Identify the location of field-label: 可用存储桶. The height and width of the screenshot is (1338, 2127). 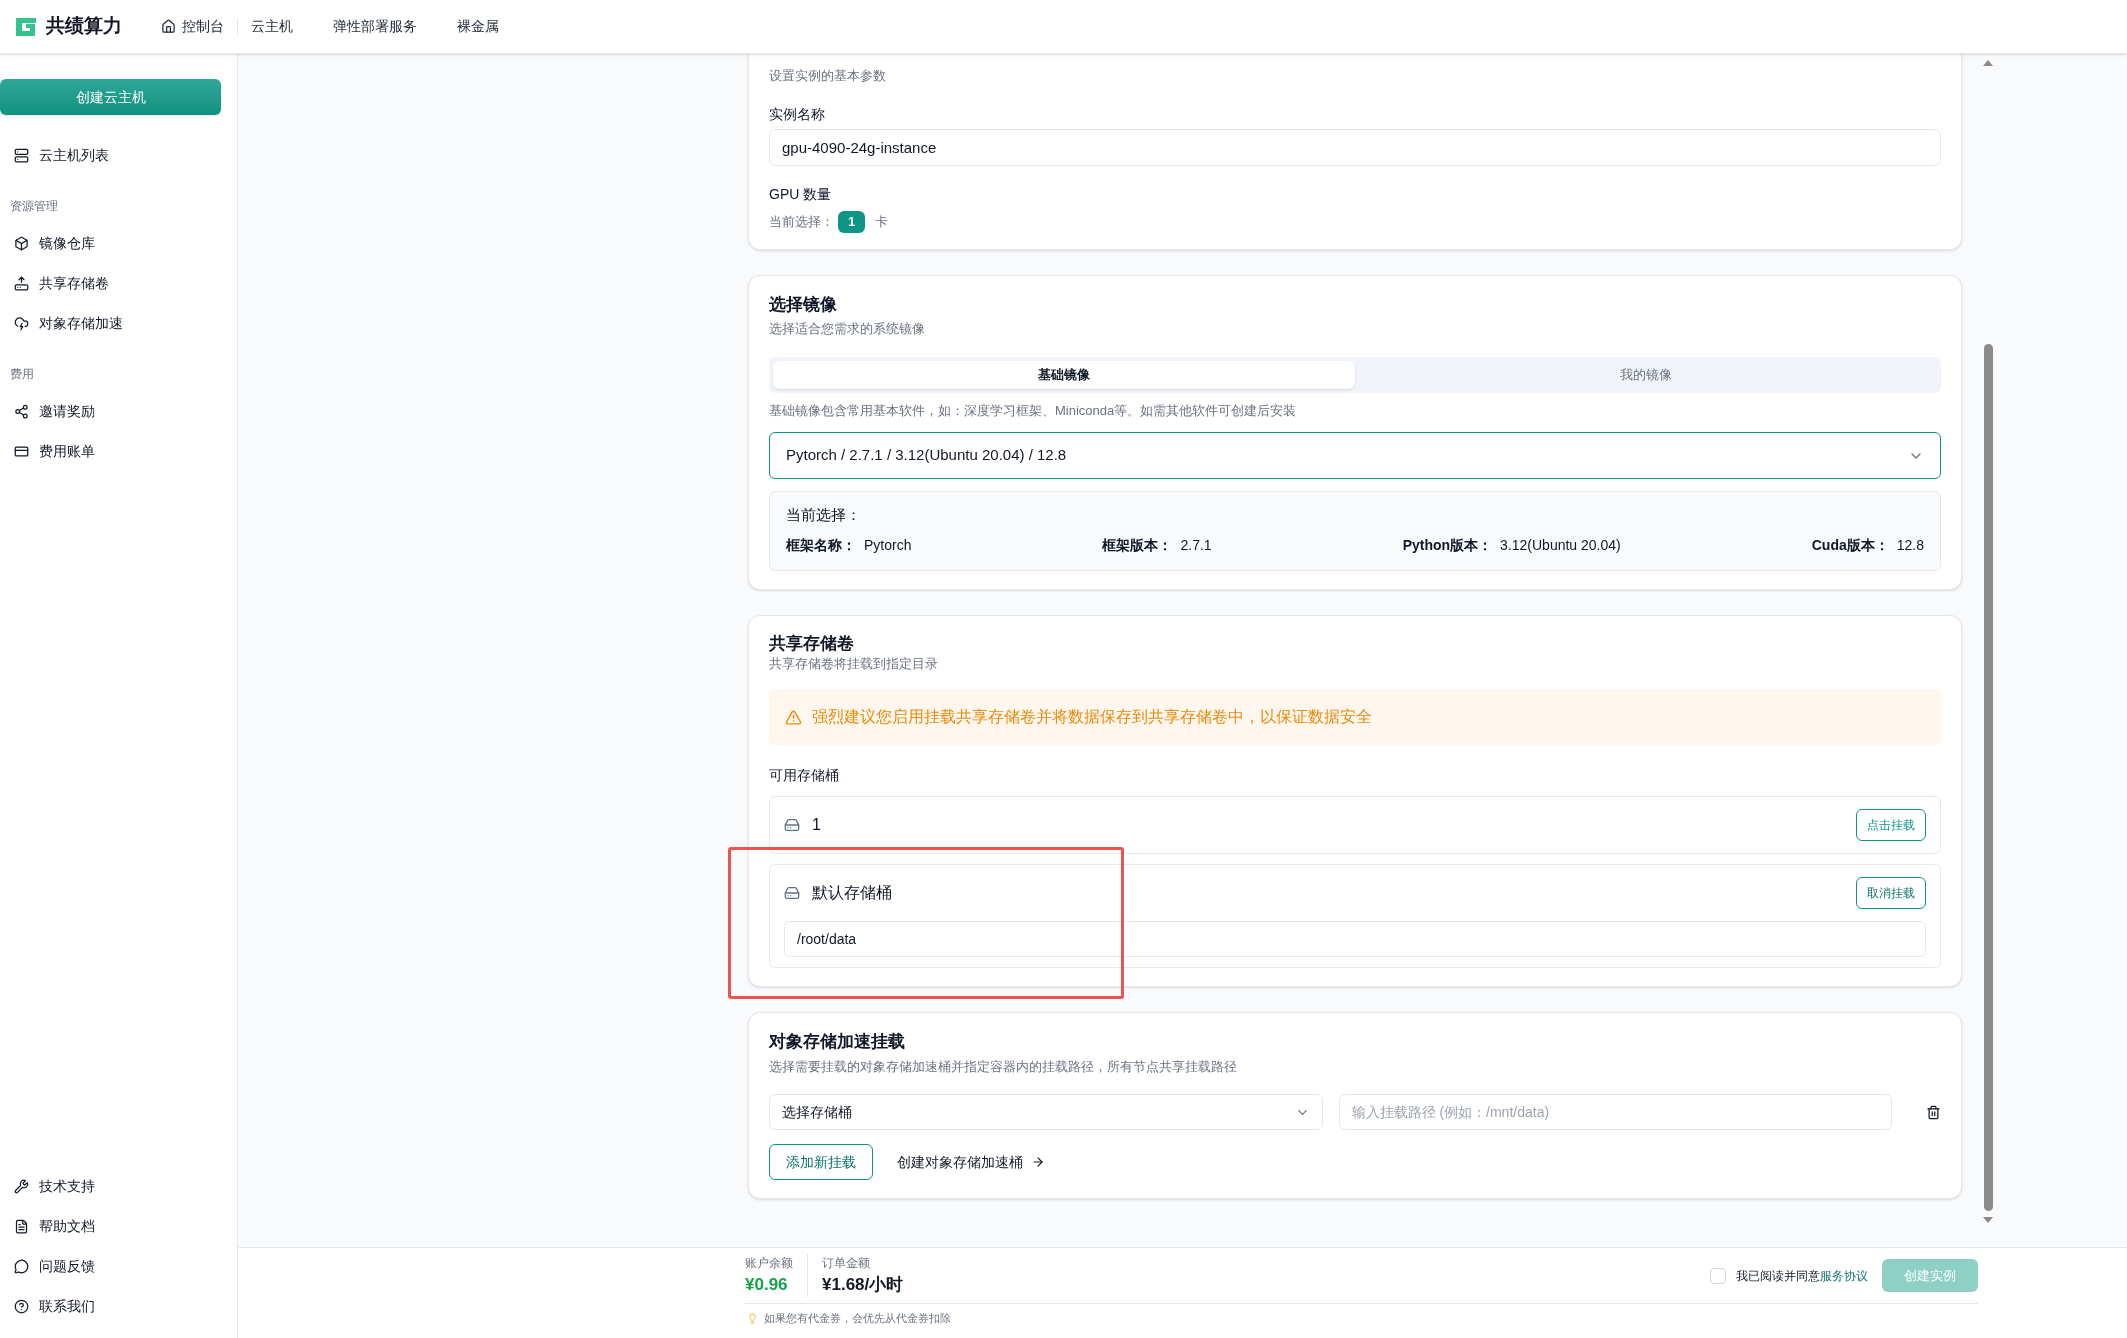
(804, 775).